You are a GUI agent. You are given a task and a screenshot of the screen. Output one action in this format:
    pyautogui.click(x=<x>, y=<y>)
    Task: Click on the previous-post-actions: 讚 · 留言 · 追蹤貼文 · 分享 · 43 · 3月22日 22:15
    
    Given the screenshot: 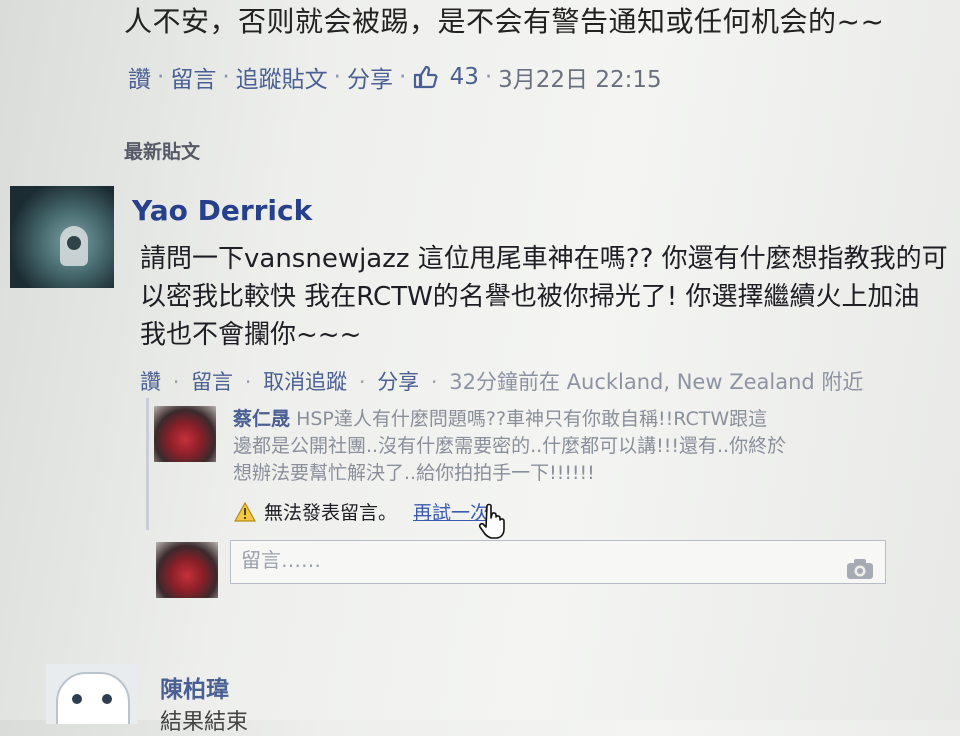 What is the action you would take?
    pyautogui.click(x=395, y=77)
    